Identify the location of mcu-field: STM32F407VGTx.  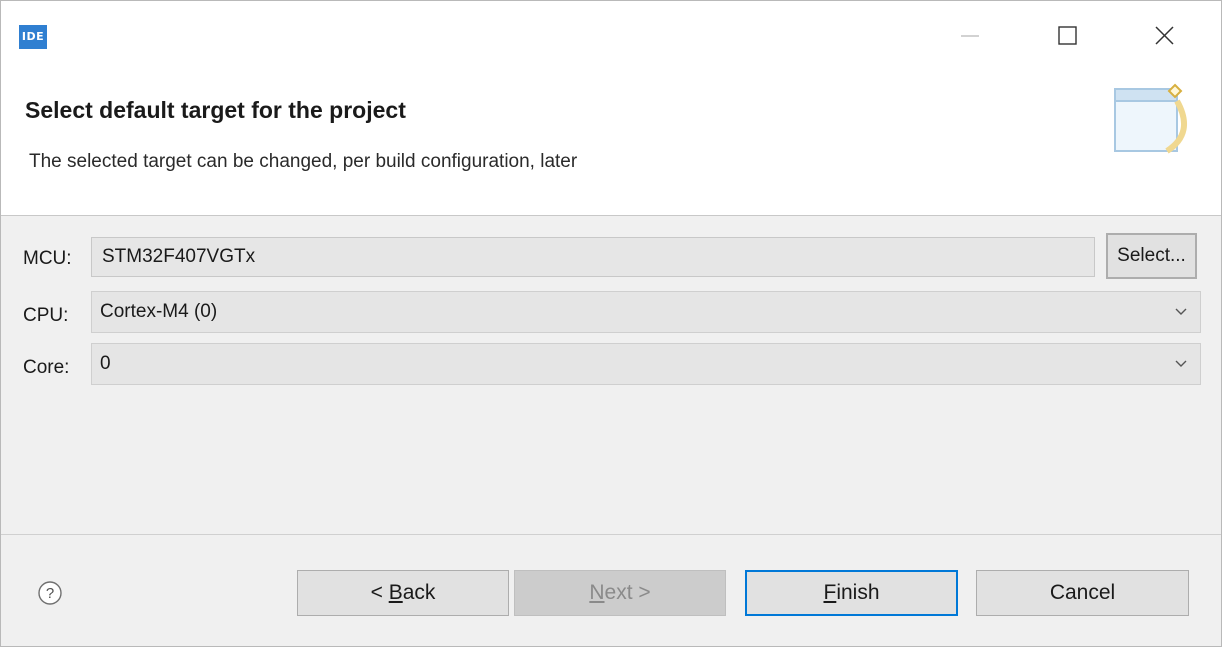
(593, 257).